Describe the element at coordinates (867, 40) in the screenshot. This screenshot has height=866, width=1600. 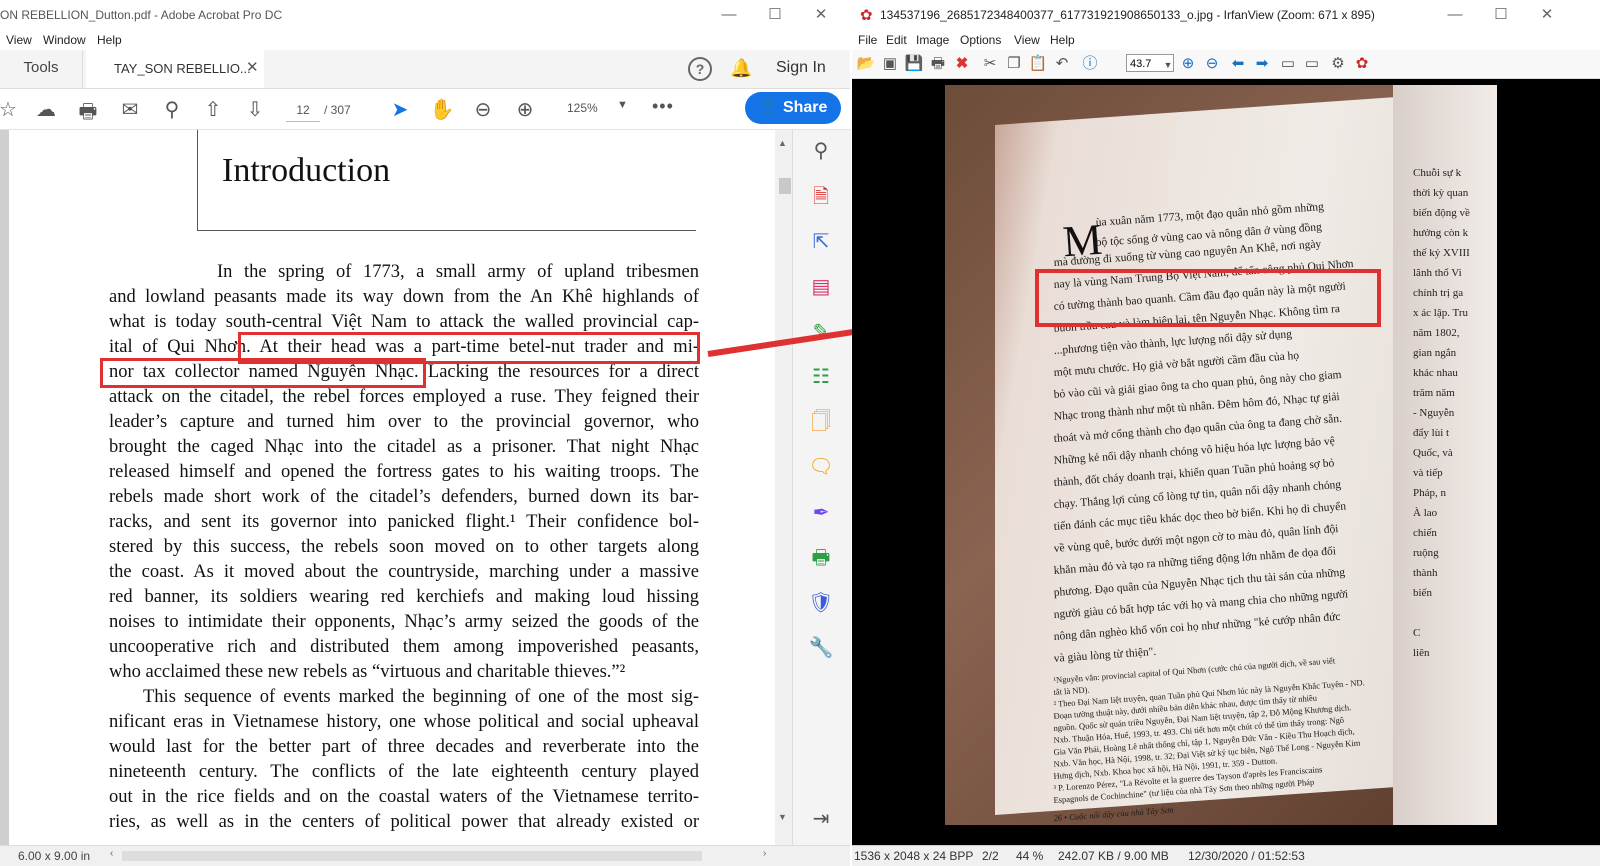
I see `menu-file: File` at that location.